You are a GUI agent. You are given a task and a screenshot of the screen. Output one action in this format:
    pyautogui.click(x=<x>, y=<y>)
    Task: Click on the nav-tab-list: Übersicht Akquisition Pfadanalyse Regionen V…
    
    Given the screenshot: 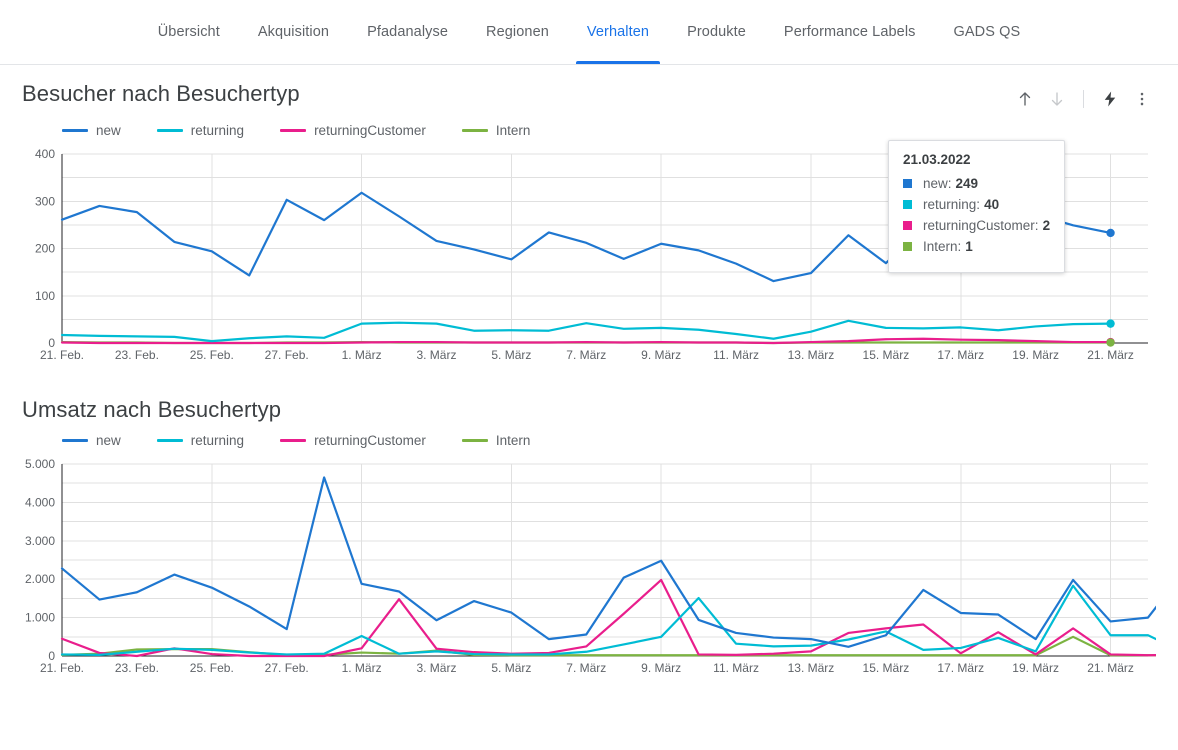 What is the action you would take?
    pyautogui.click(x=589, y=32)
    